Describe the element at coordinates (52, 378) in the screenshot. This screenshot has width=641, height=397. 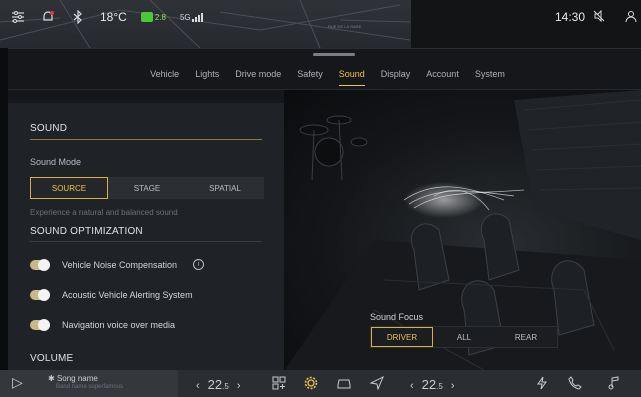
I see `bluetooth-small-icon: ✱` at that location.